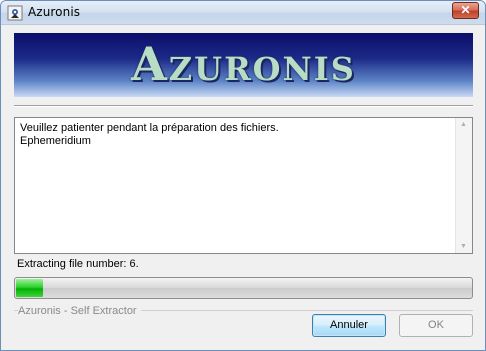  I want to click on ok-button: OK, so click(436, 325).